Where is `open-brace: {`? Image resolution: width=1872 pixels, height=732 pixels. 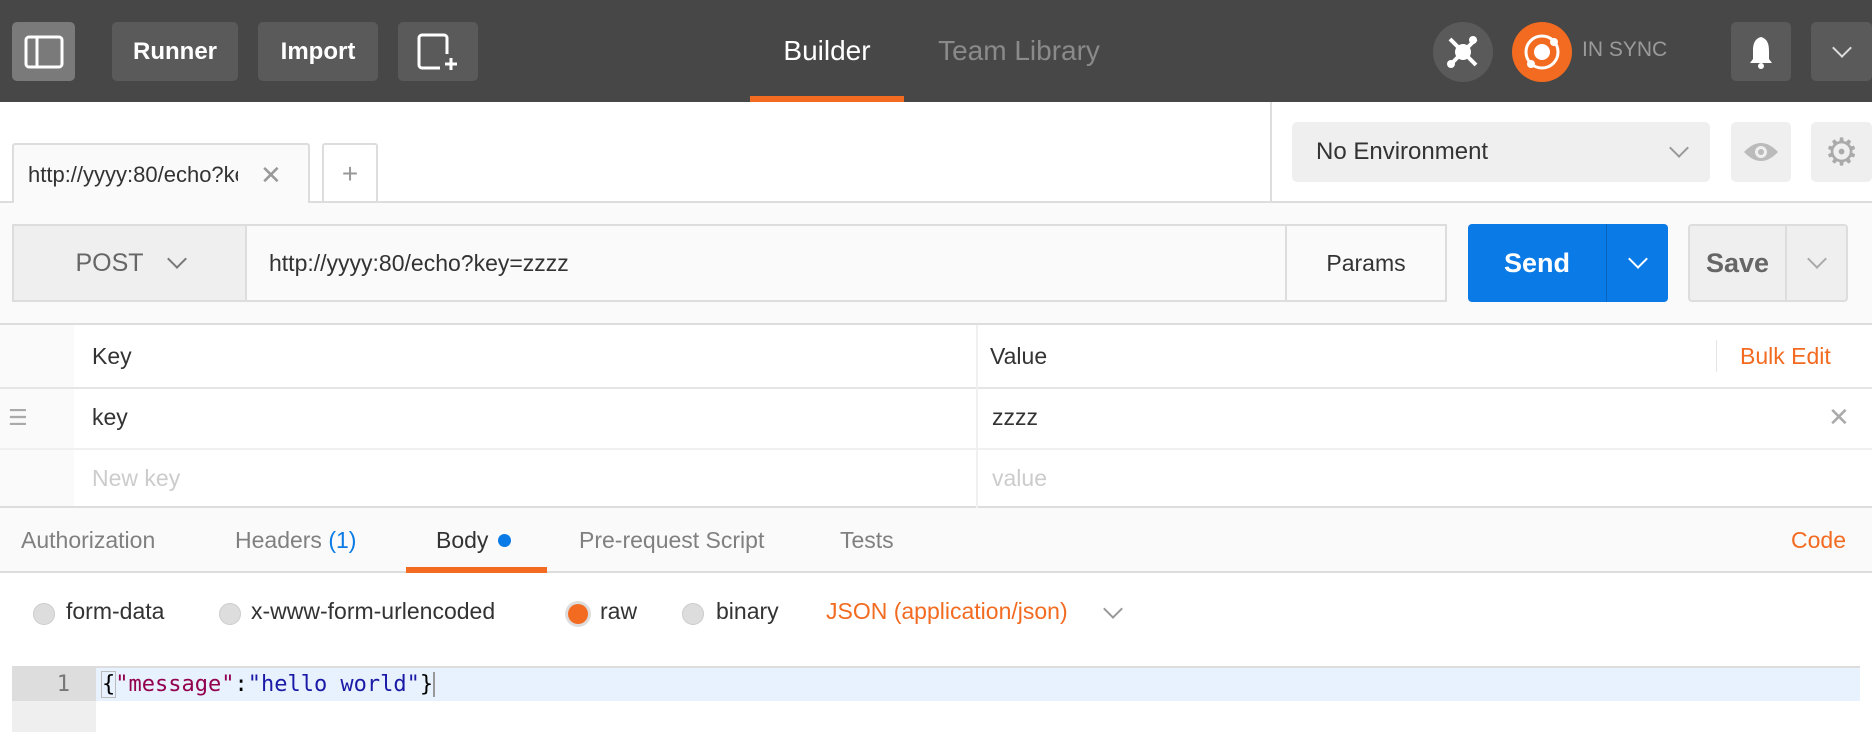 open-brace: { is located at coordinates (108, 684).